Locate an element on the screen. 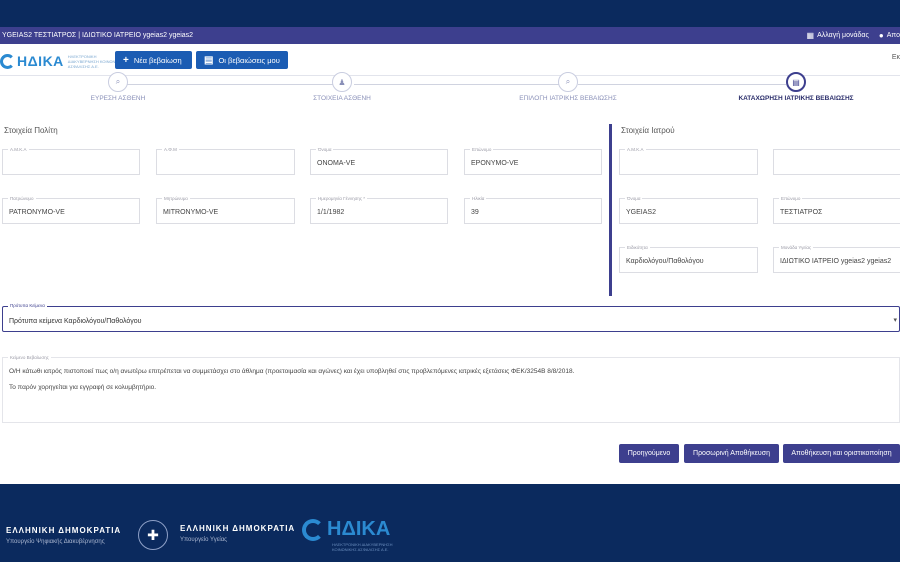 The image size is (900, 562). step-select-certificate: ⌕ ΕΠΙΛΟΓΗ ΙΑΤΡΙΚΗΣ ΒΕΒΑΙΩΣΗΣ is located at coordinates (568, 87).